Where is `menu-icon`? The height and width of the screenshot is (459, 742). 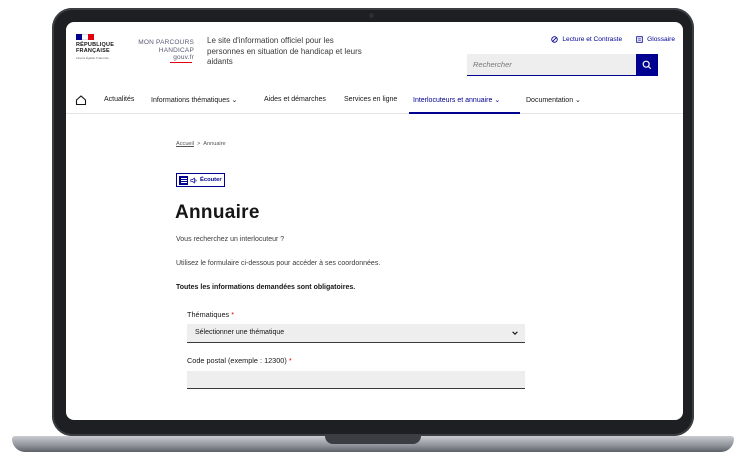 menu-icon is located at coordinates (183, 180).